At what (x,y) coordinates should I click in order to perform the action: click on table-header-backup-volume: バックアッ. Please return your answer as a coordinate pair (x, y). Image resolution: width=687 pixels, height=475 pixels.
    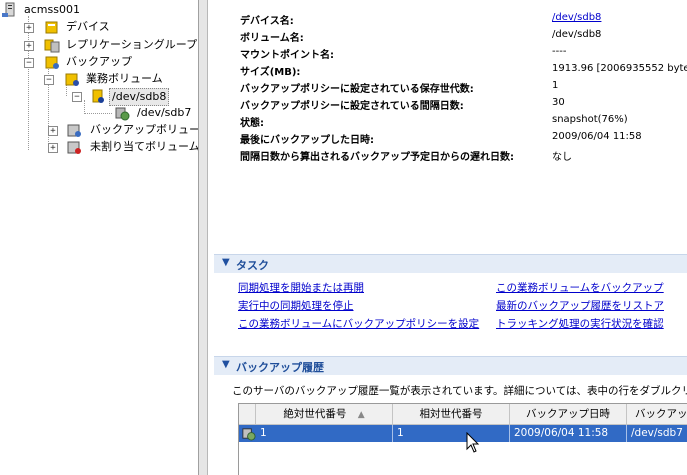
    Looking at the image, I should click on (657, 414).